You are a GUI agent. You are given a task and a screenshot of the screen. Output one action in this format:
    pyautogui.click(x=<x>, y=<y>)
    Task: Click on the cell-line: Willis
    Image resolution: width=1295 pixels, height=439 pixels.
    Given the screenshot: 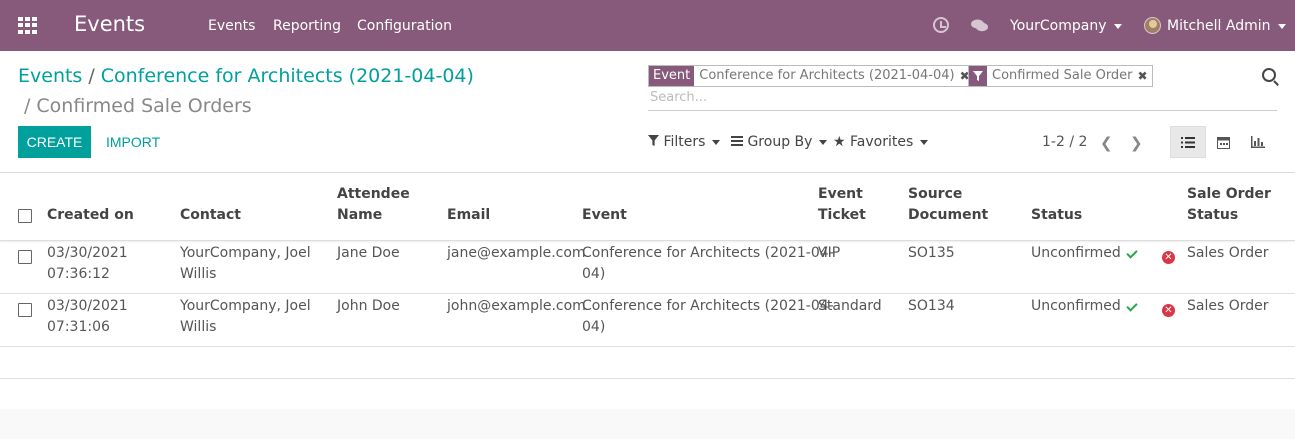 What is the action you would take?
    pyautogui.click(x=198, y=274)
    